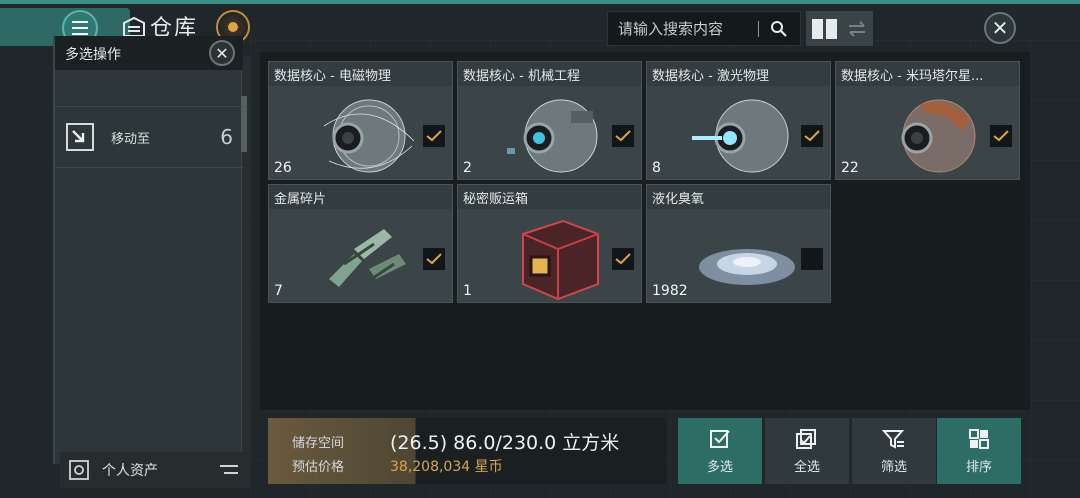  Describe the element at coordinates (505, 443) in the screenshot. I see `storage-space-value: (26.5) 86.0/230.0 立方米` at that location.